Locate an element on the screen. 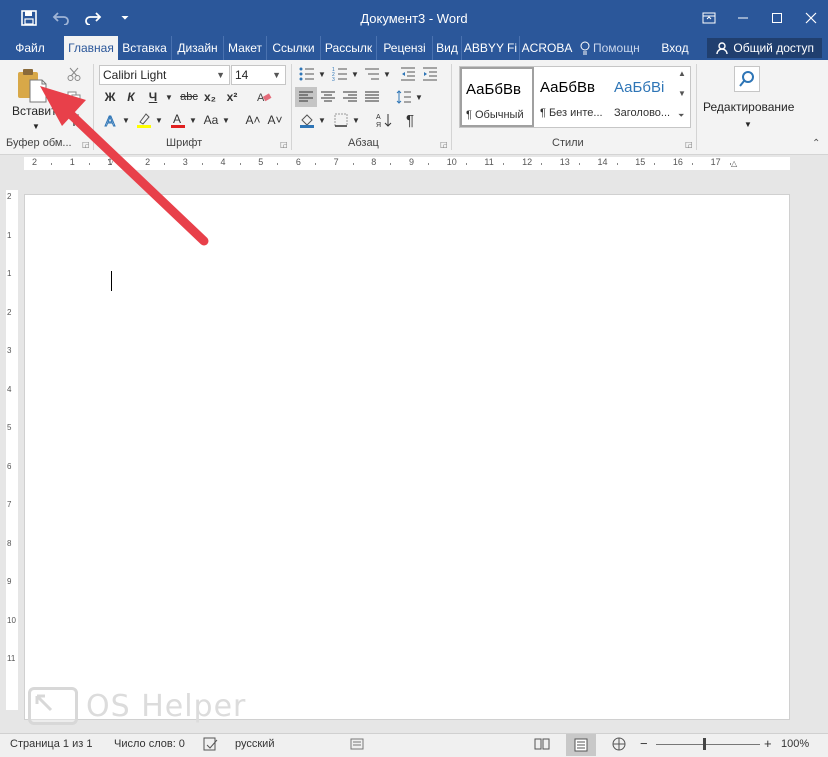  collapse-ribbon-icon: ⌃ is located at coordinates (816, 143).